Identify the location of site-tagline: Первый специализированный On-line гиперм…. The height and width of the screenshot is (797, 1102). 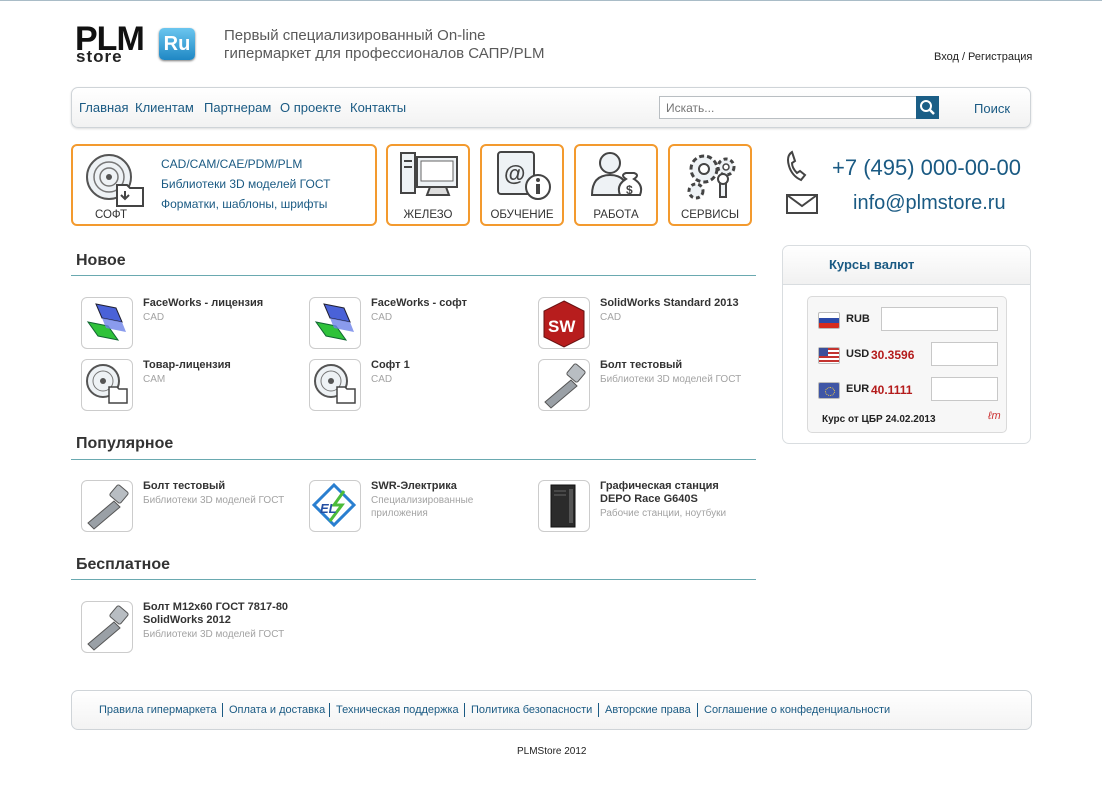
(384, 45).